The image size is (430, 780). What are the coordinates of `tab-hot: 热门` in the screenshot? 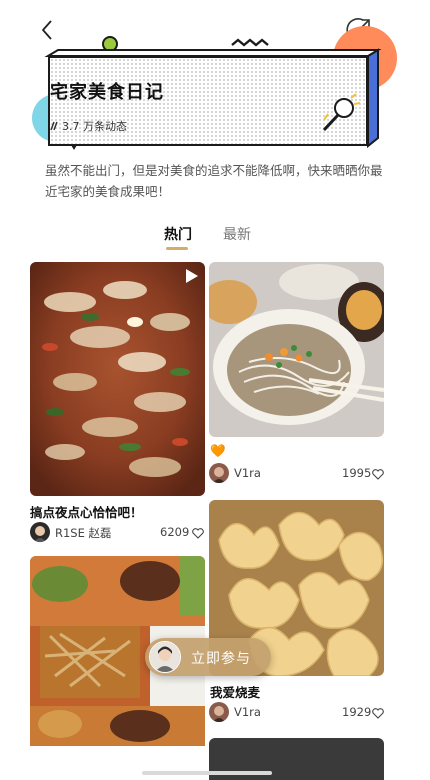 It's located at (178, 234).